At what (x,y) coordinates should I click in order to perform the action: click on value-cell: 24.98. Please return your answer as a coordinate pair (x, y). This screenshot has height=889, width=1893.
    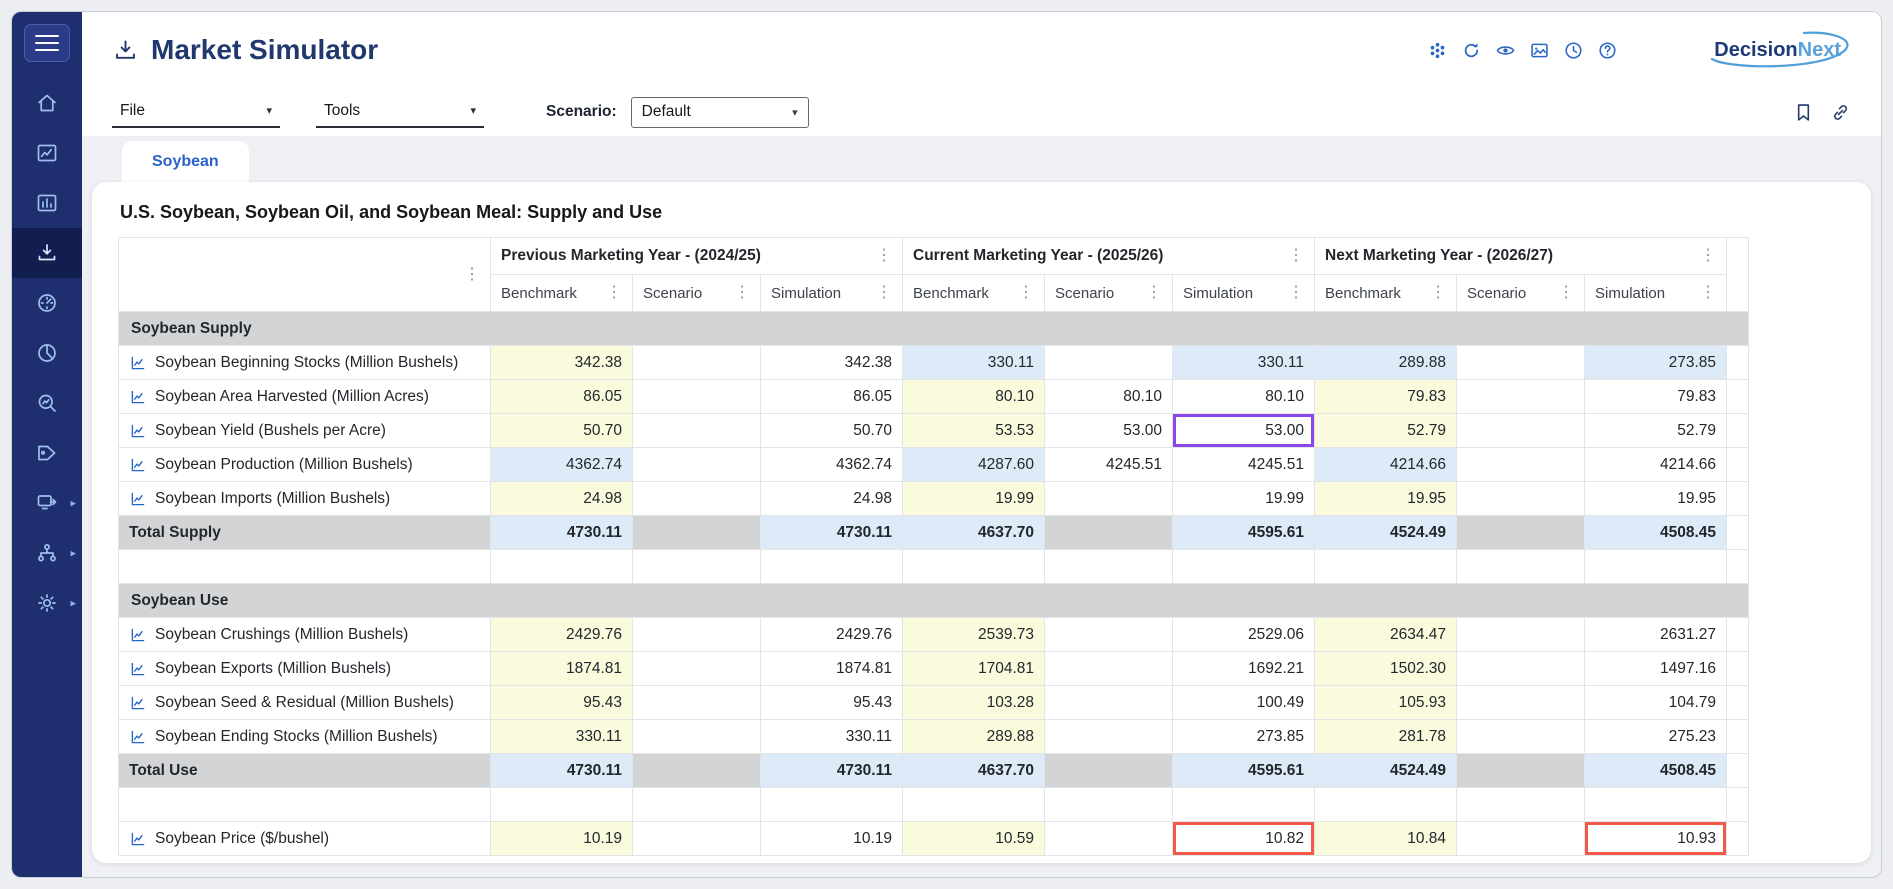
    Looking at the image, I should click on (561, 498).